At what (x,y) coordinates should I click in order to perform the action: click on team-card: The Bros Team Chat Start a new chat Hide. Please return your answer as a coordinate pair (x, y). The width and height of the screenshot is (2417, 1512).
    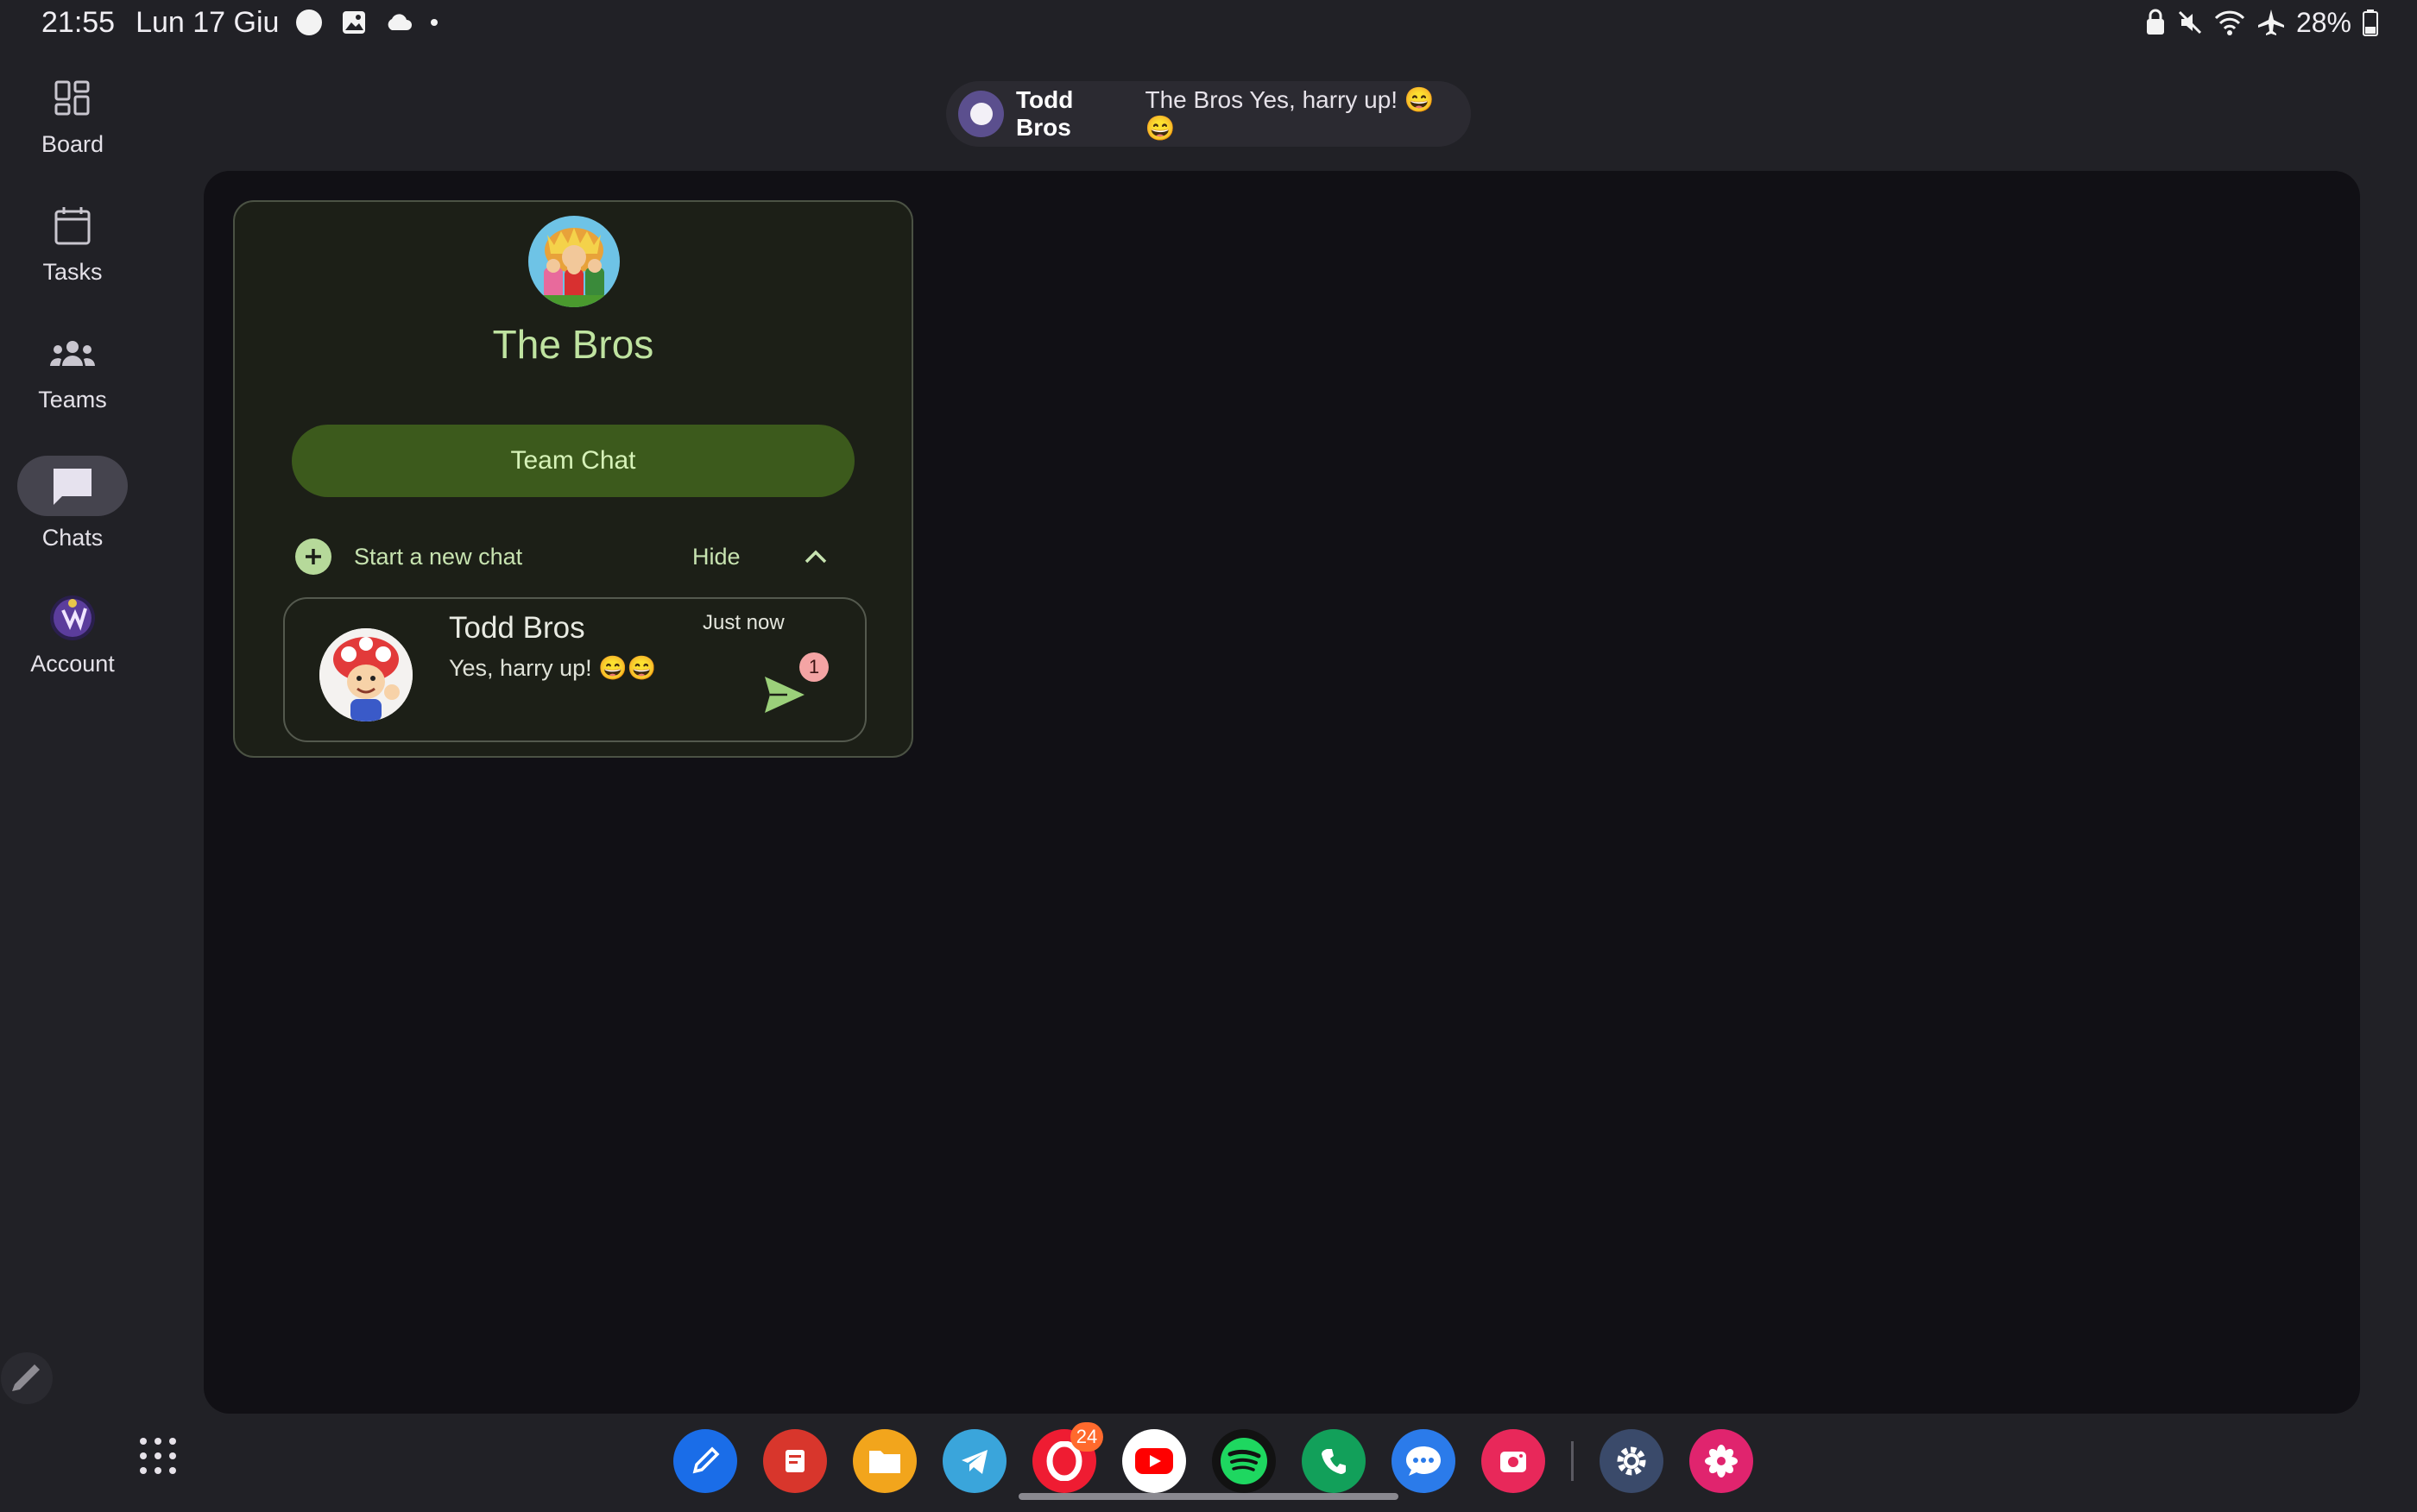
    Looking at the image, I should click on (573, 479).